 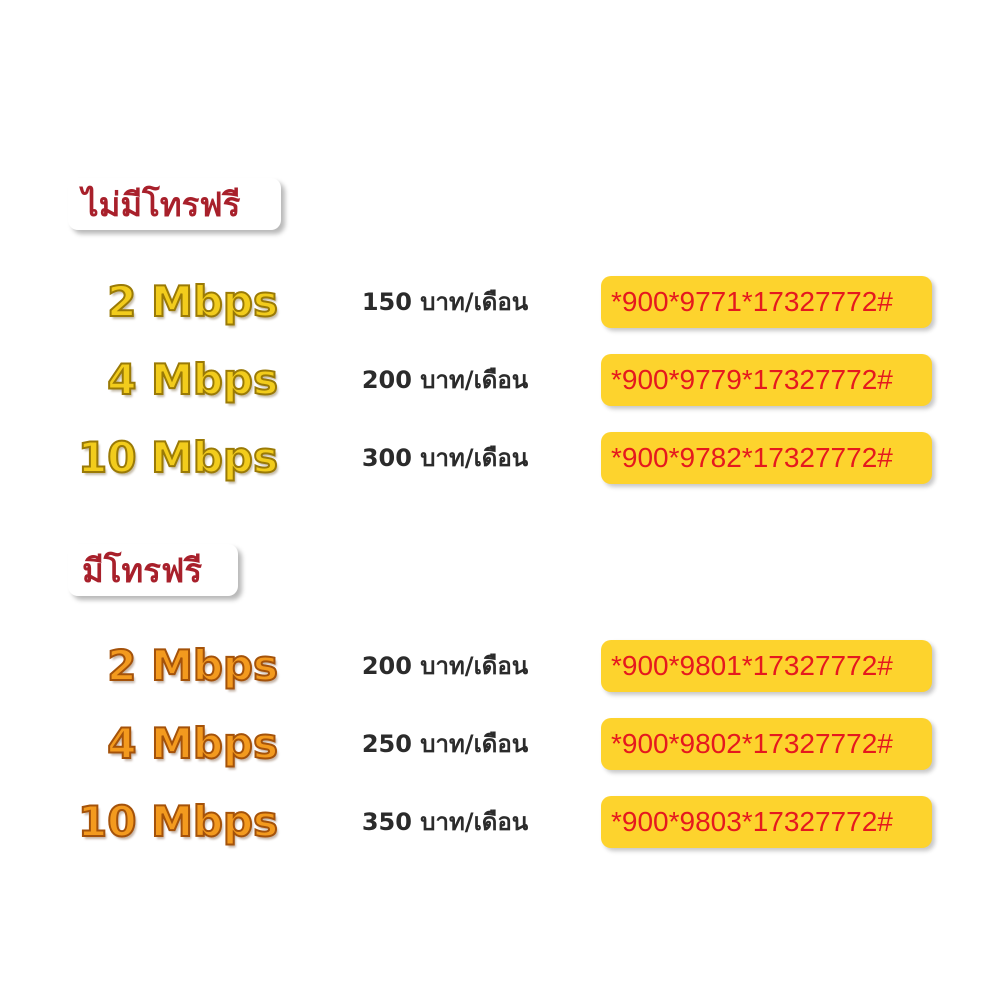 I want to click on section-label-free-calls: มีโทรฟรี, so click(x=153, y=570).